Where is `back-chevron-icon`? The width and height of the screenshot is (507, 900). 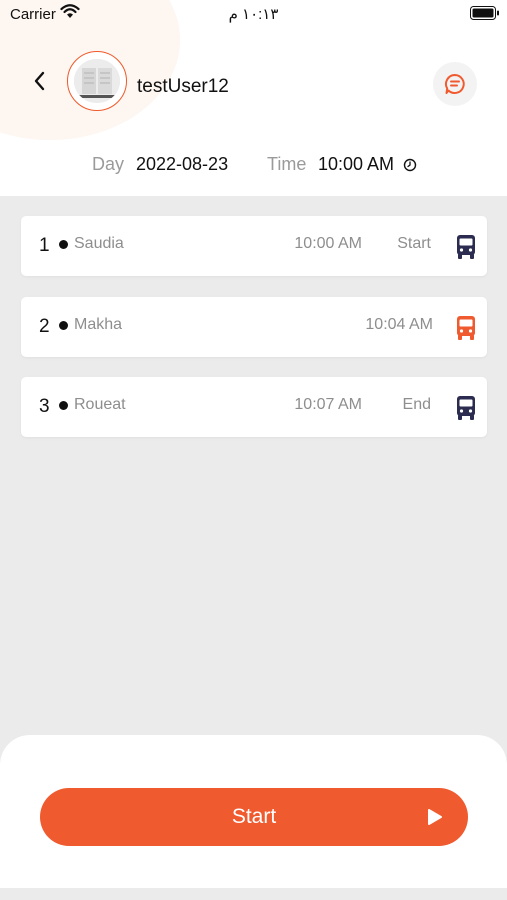 back-chevron-icon is located at coordinates (40, 81).